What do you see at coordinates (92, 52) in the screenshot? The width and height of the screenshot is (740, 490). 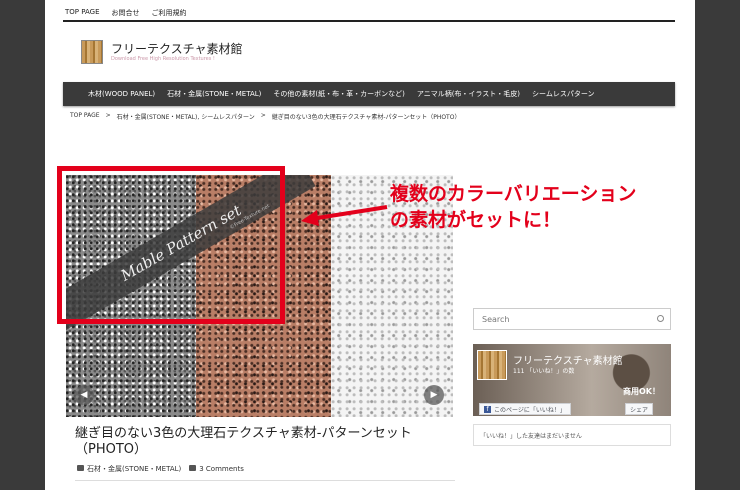 I see `site-logo-icon` at bounding box center [92, 52].